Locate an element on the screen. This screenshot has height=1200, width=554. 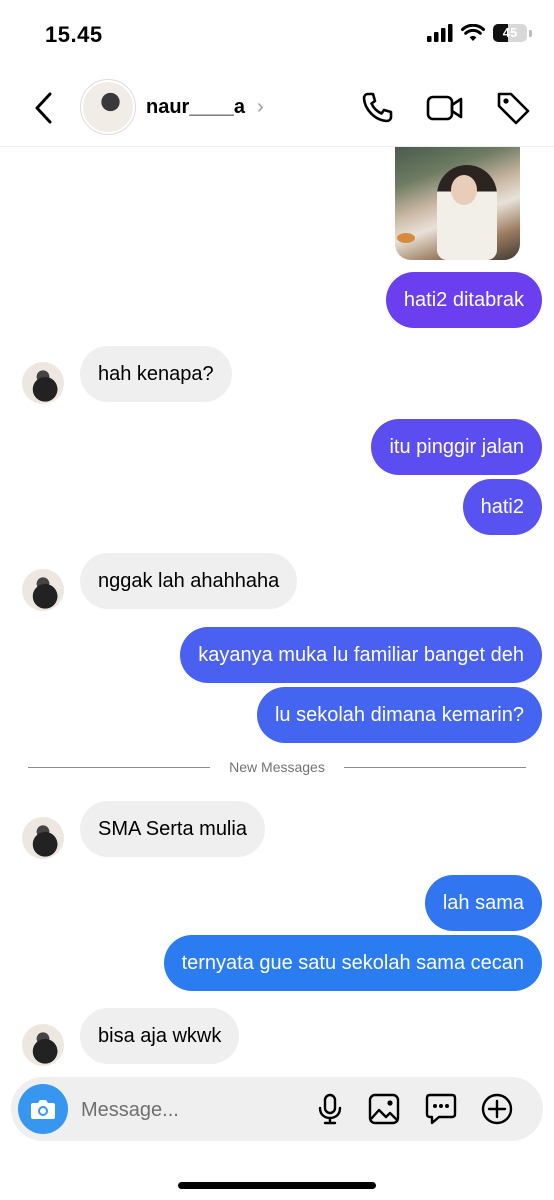
microphone-icon is located at coordinates (330, 1109).